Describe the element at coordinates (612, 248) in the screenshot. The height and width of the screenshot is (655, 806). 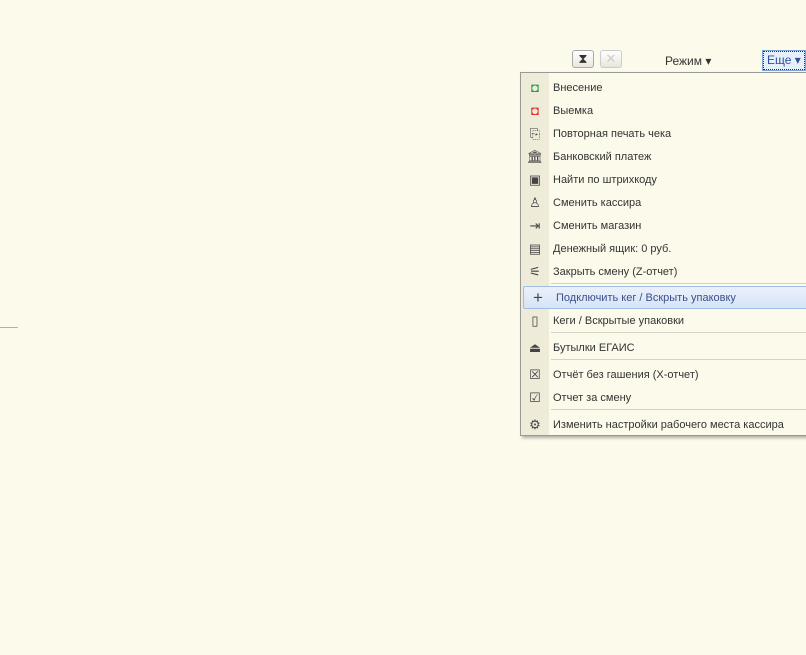
I see `menu-item-label: Денежный ящик: 0 руб.` at that location.